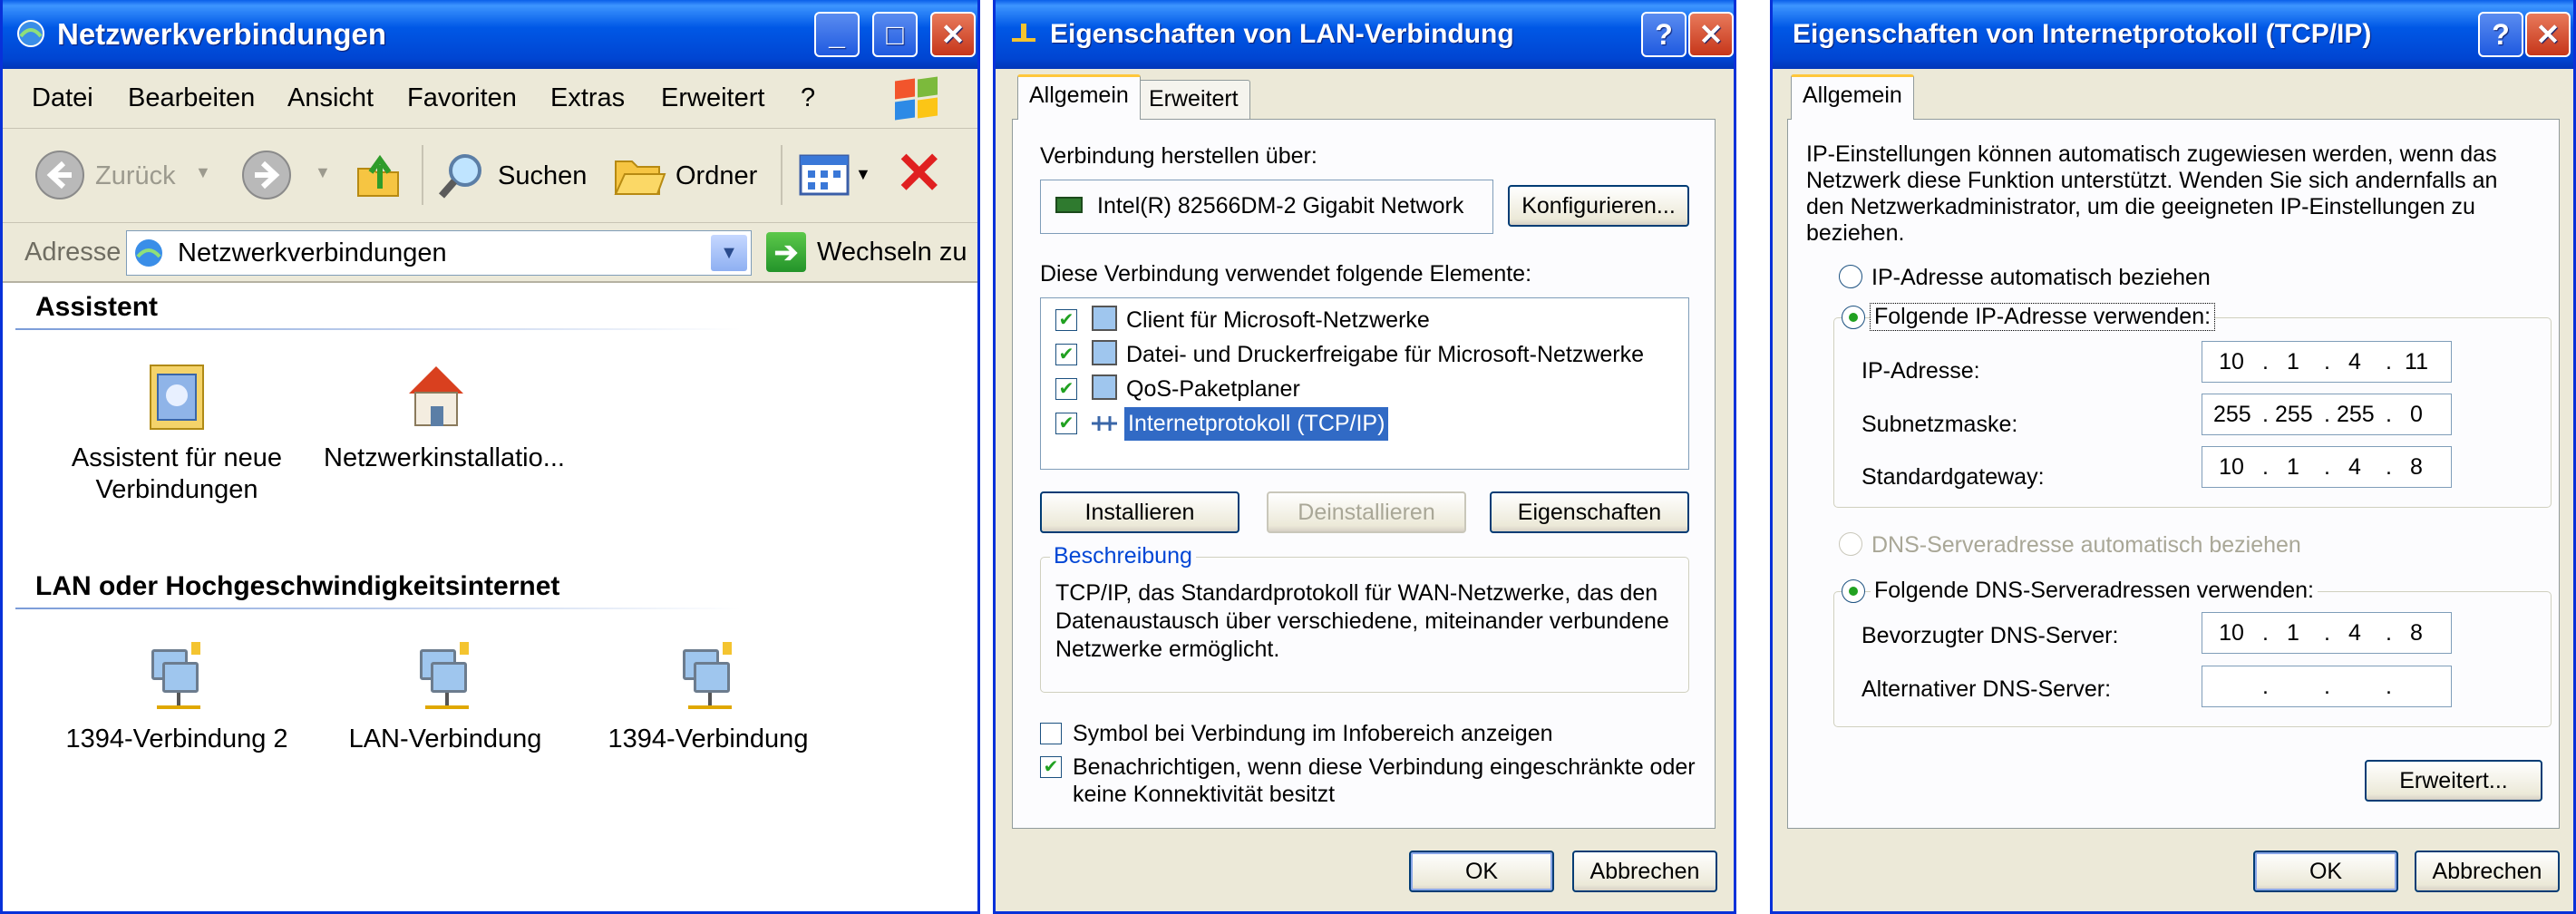 The width and height of the screenshot is (2576, 914). I want to click on menu-datei: Datei, so click(62, 98).